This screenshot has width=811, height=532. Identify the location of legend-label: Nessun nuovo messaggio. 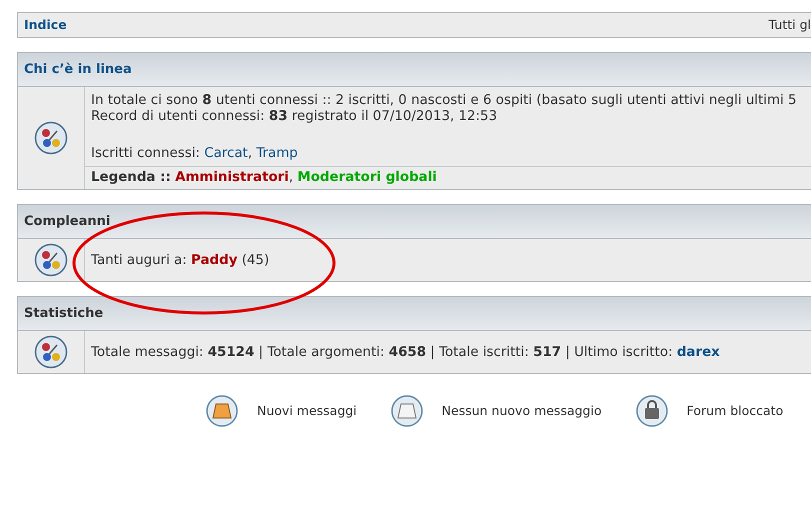
(522, 411).